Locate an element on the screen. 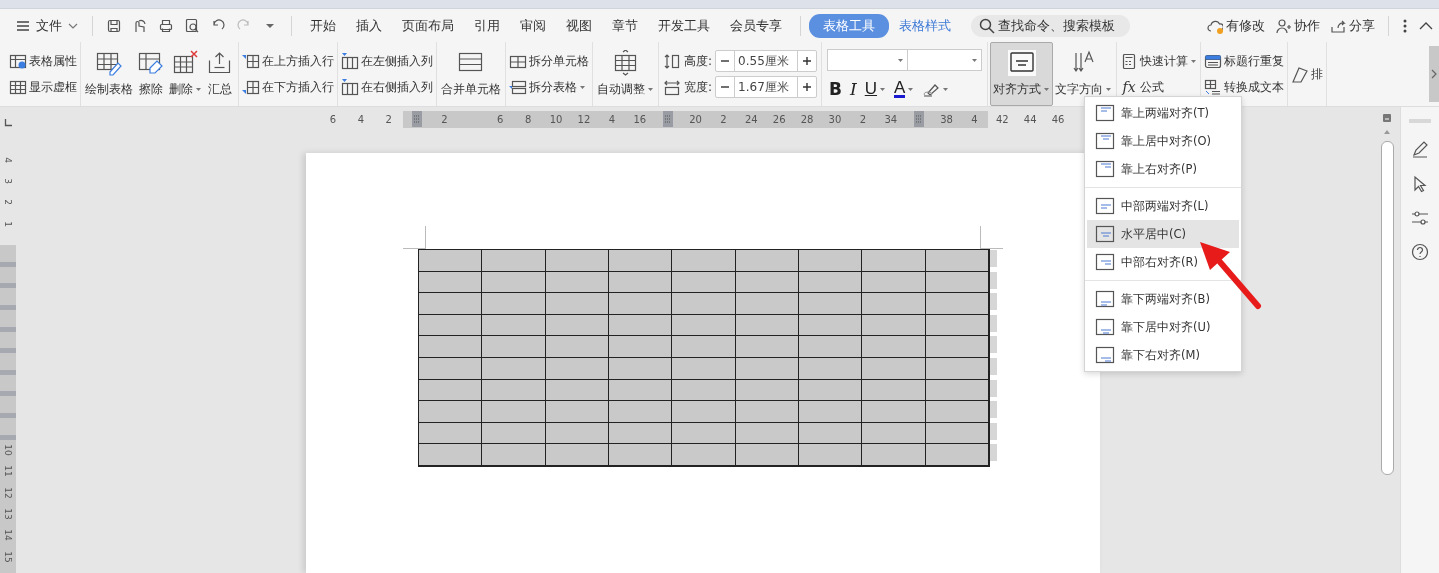 The width and height of the screenshot is (1439, 573). tab-stop-icon is located at coordinates (8, 123).